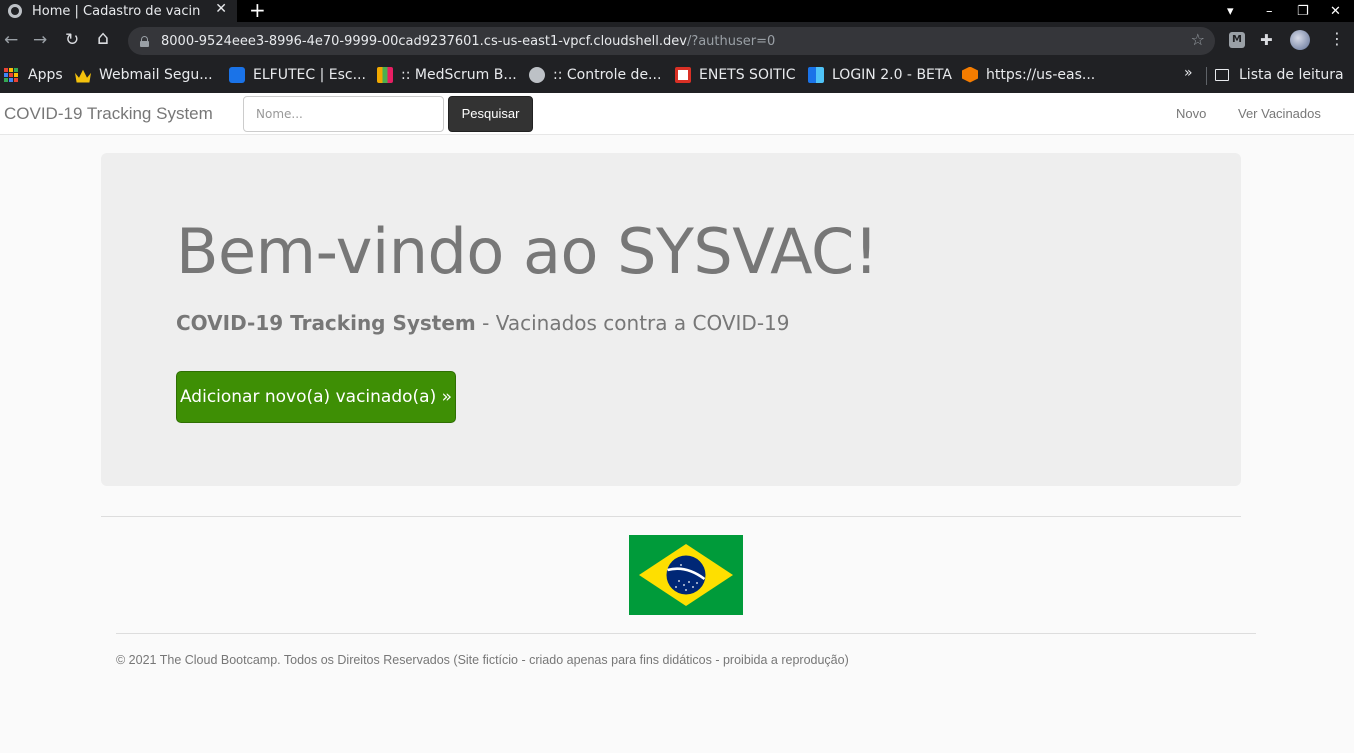  What do you see at coordinates (385, 74) in the screenshot?
I see `medscrum-icon` at bounding box center [385, 74].